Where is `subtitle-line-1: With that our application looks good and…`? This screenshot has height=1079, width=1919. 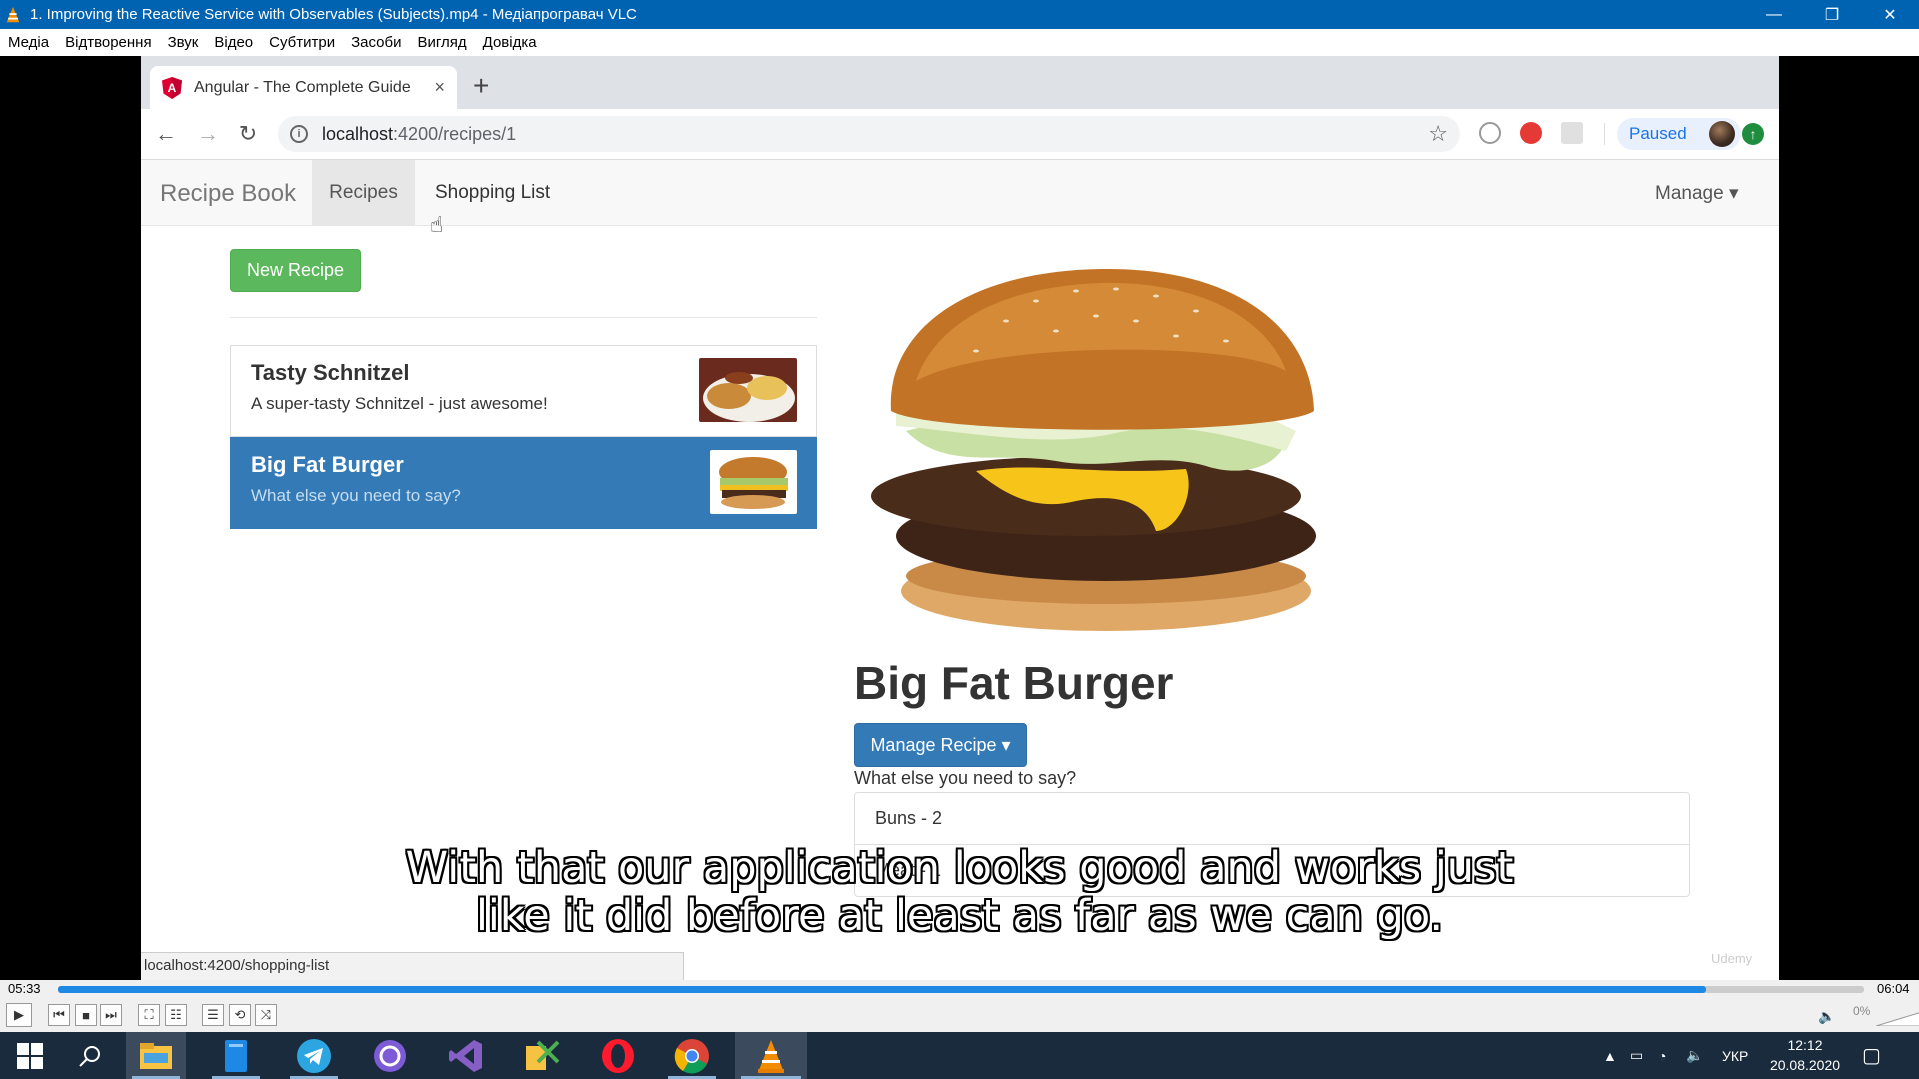
subtitle-line-1: With that our application looks good and… is located at coordinates (959, 868).